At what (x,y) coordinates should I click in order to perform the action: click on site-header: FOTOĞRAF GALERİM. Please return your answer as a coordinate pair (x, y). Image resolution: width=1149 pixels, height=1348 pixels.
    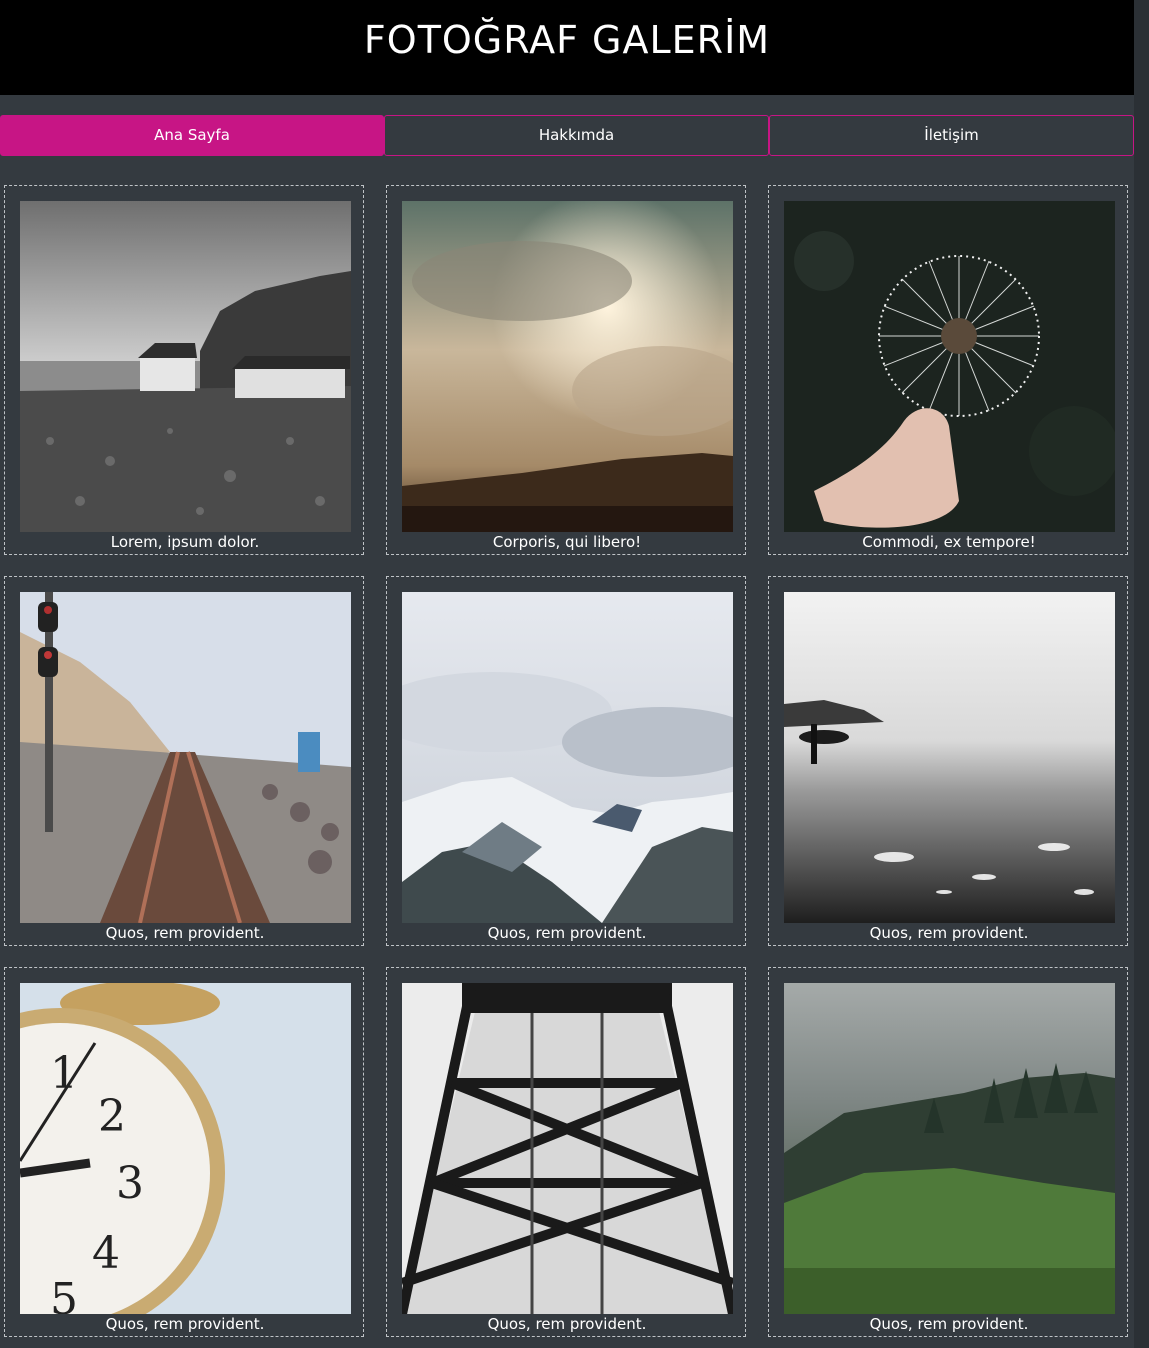
    Looking at the image, I should click on (567, 47).